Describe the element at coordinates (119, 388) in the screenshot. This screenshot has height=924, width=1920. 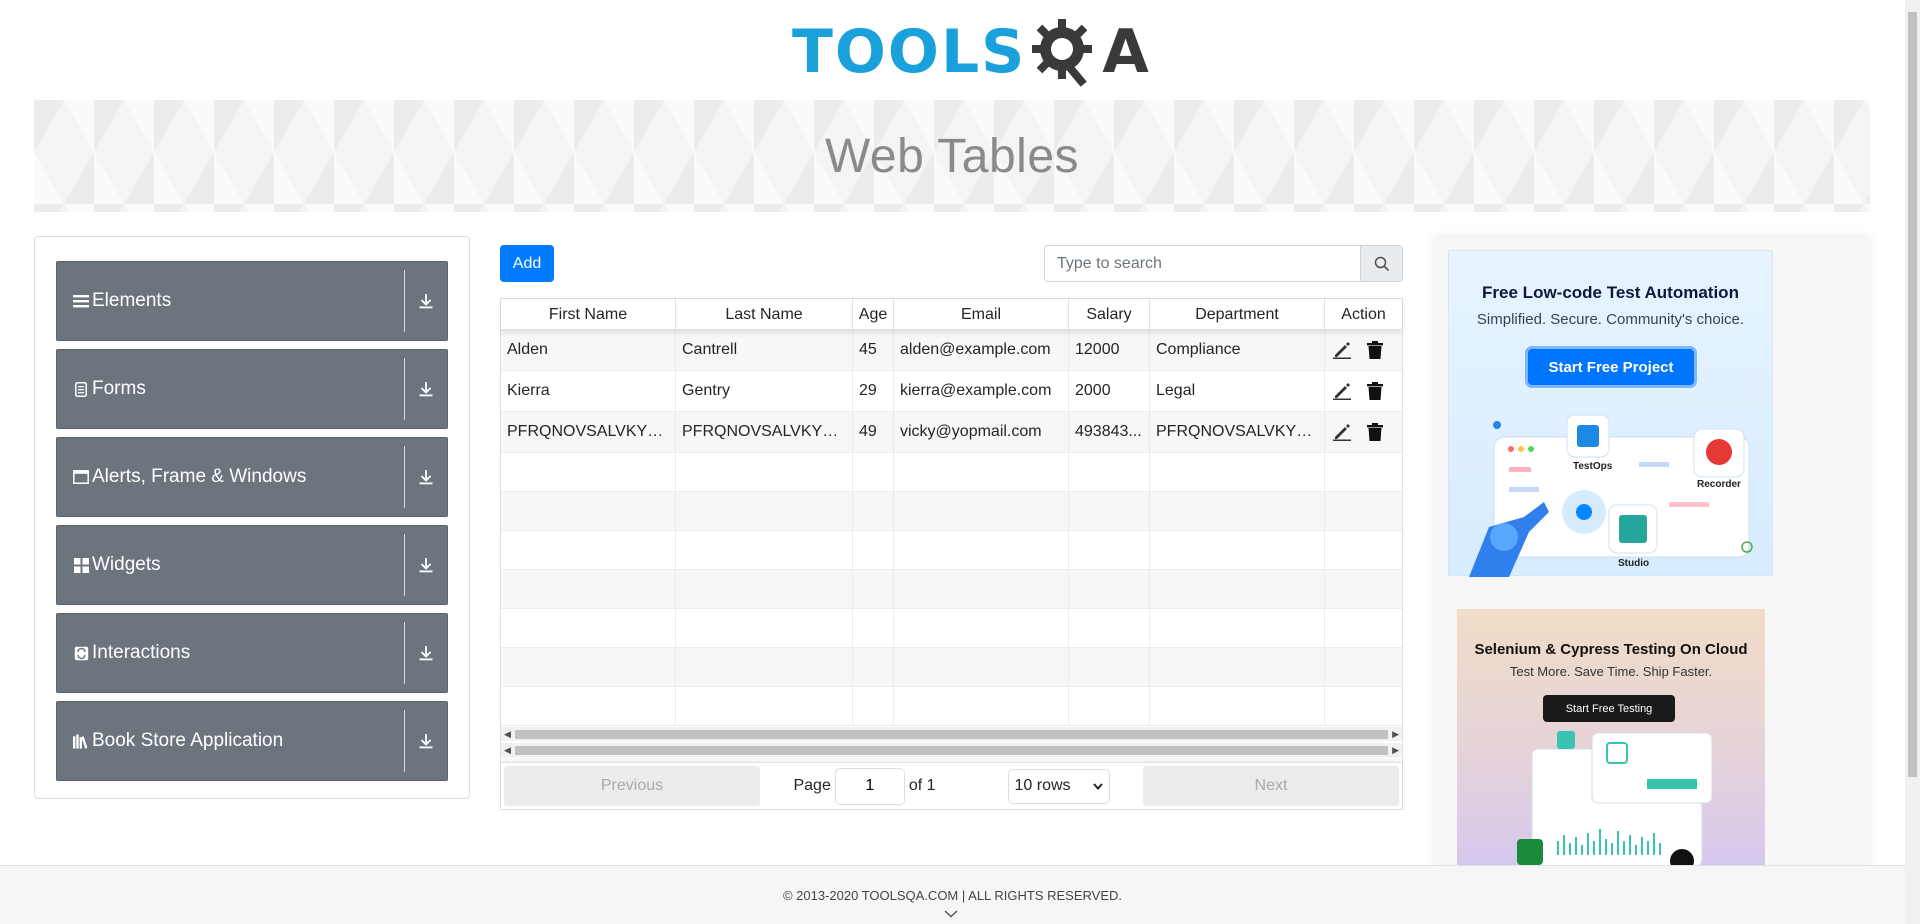
I see `sidebar-group-label: Forms` at that location.